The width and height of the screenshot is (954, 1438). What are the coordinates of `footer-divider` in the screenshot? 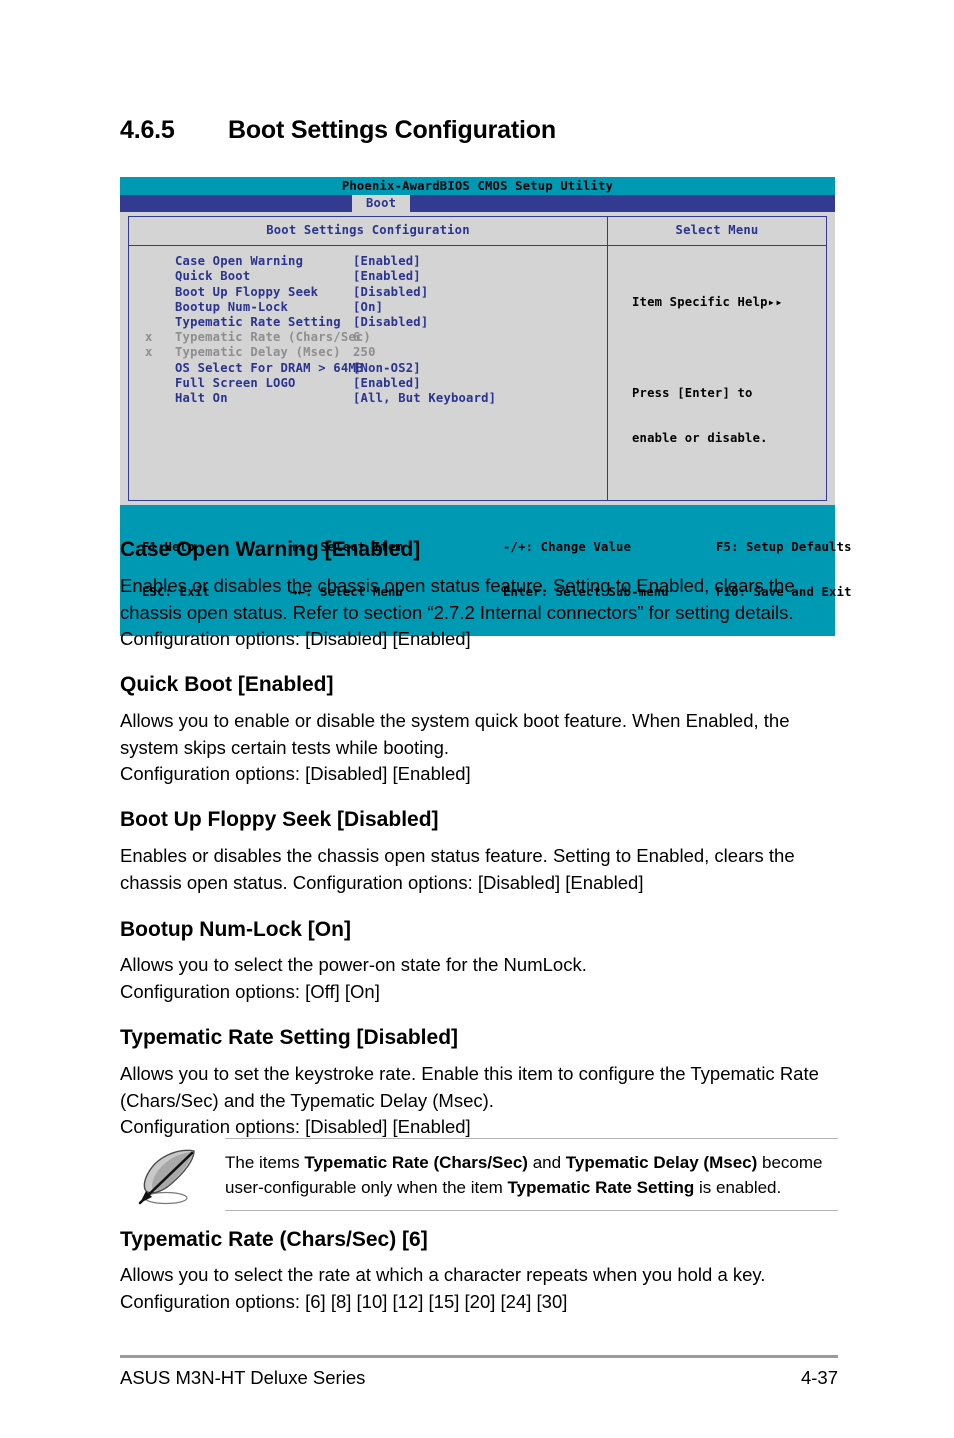 It's located at (479, 1356).